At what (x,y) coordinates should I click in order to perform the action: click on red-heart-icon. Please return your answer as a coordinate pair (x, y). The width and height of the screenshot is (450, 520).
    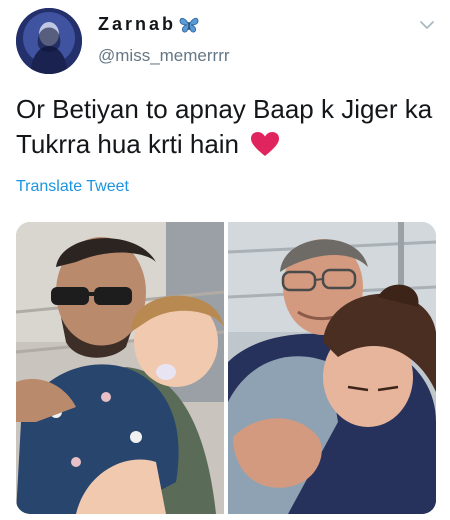
    Looking at the image, I should click on (265, 144).